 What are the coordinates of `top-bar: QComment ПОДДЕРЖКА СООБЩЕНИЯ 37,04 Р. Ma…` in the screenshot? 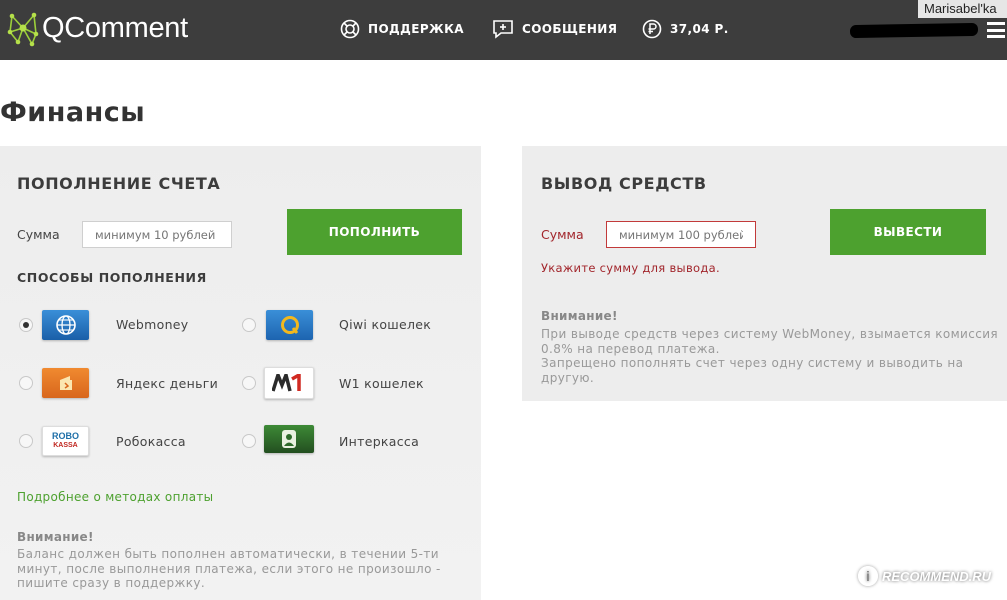 It's located at (503, 30).